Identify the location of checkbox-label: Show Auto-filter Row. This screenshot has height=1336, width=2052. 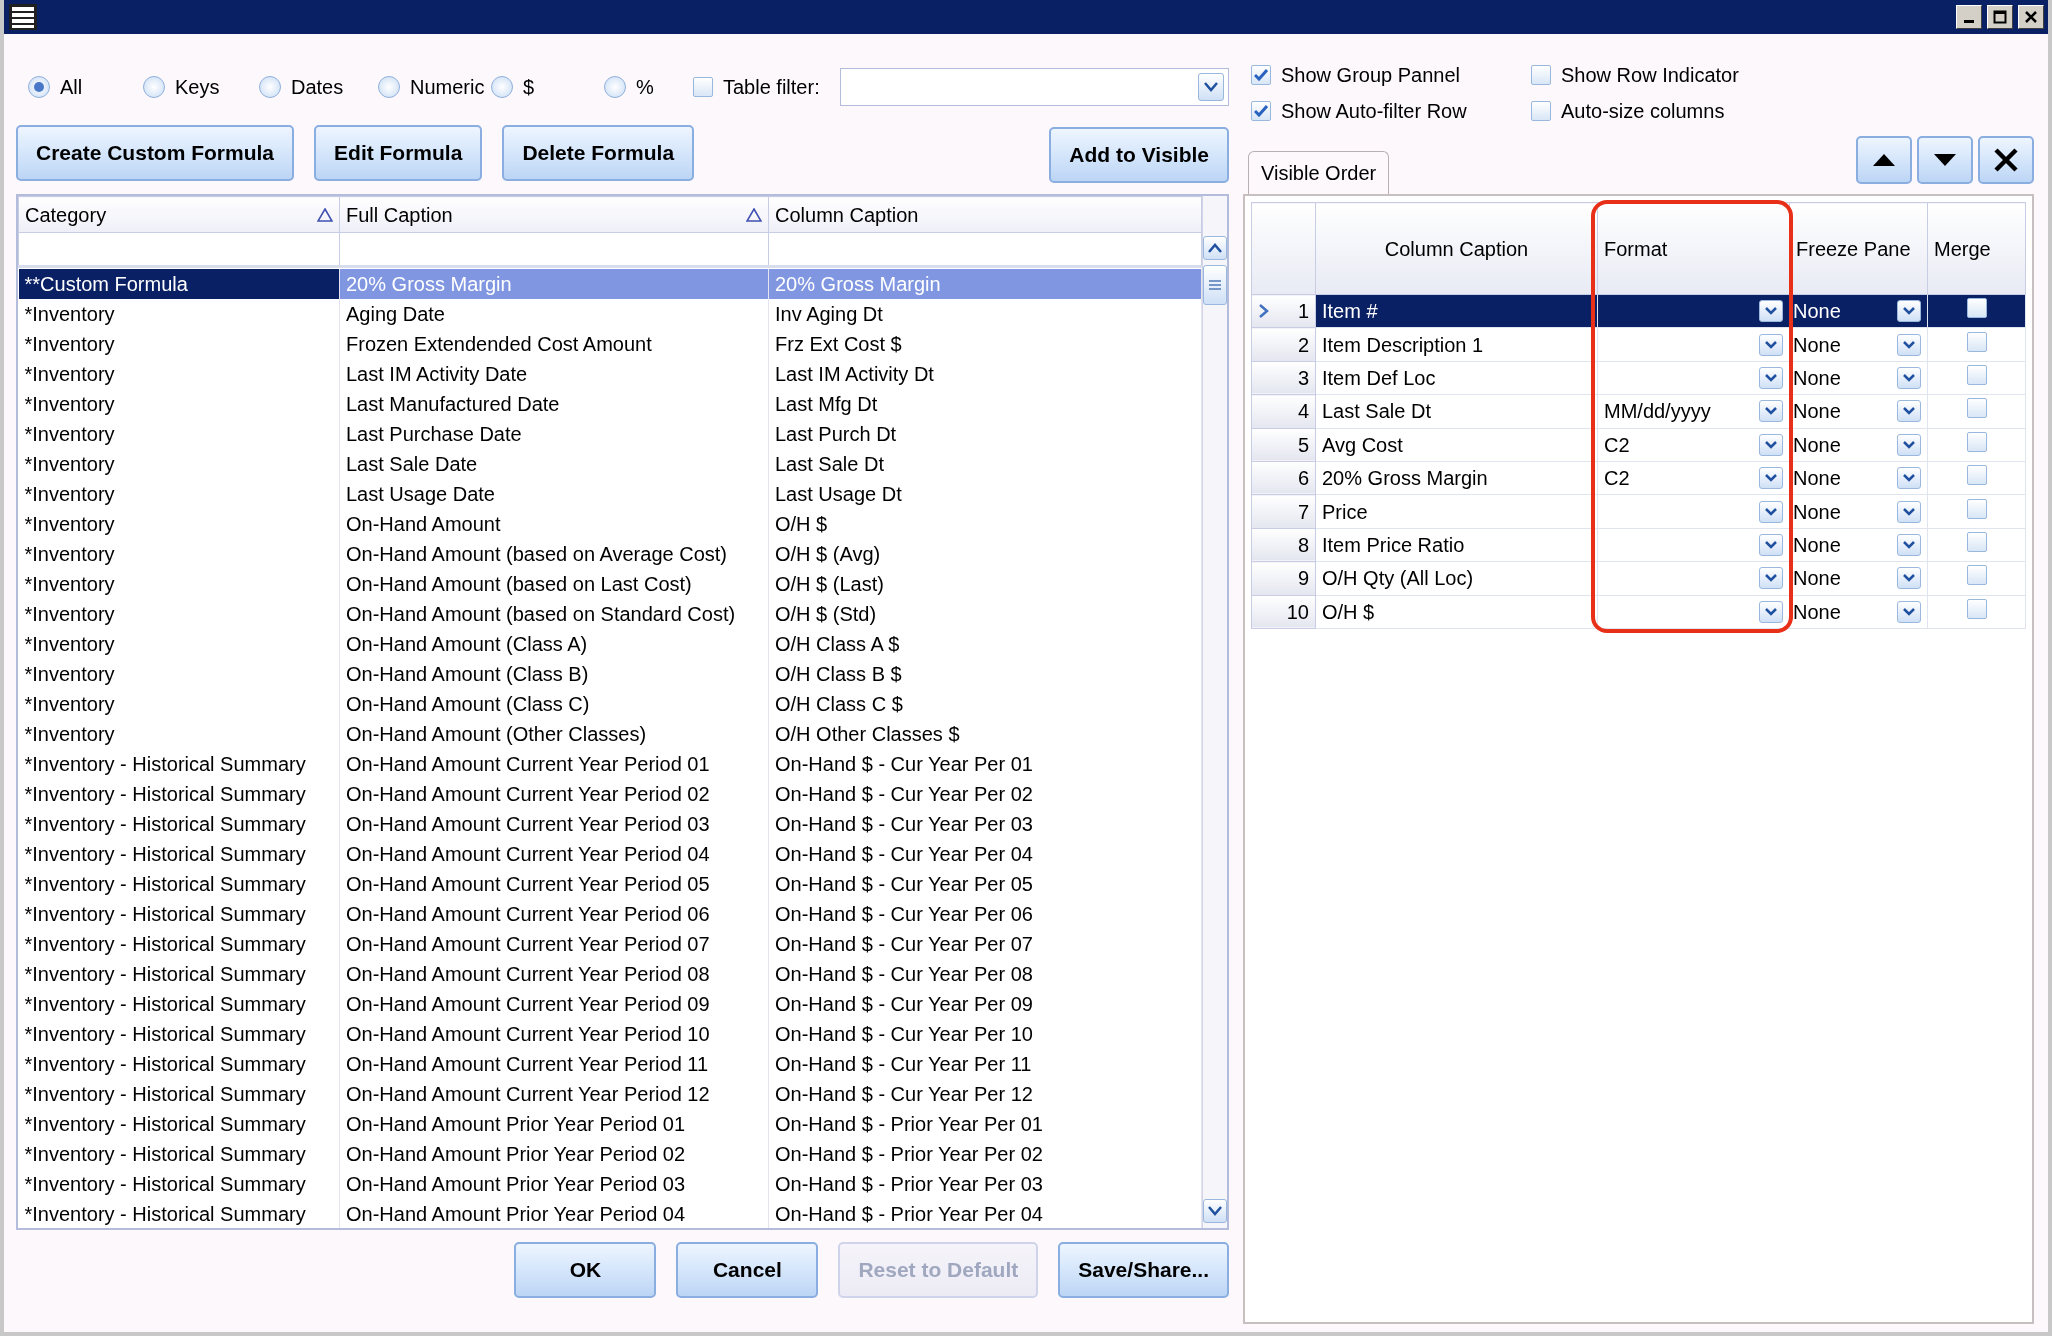
(1374, 111).